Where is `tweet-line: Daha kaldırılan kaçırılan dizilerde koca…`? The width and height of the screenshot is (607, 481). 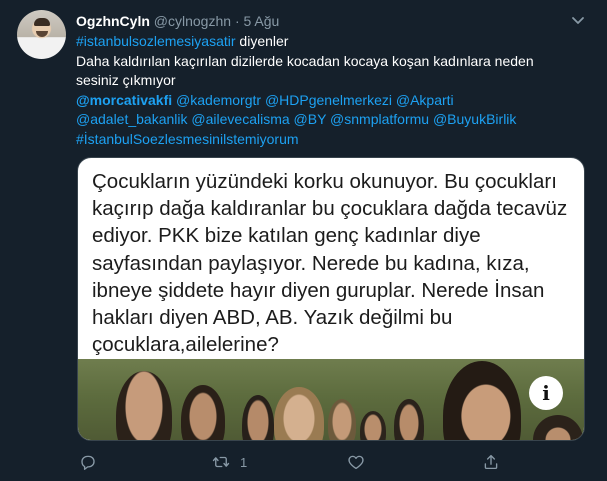 tweet-line: Daha kaldırılan kaçırılan dizilerde koca… is located at coordinates (326, 62).